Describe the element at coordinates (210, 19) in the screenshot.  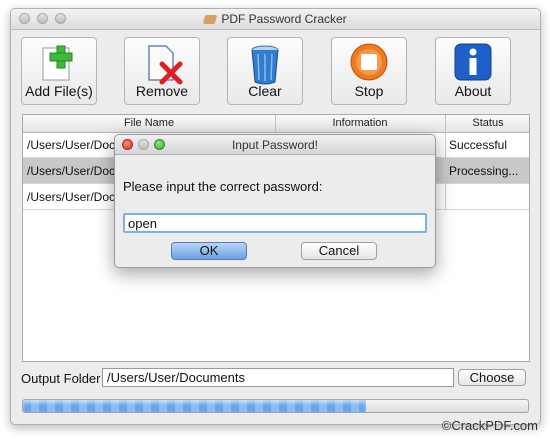
I see `app-icon` at that location.